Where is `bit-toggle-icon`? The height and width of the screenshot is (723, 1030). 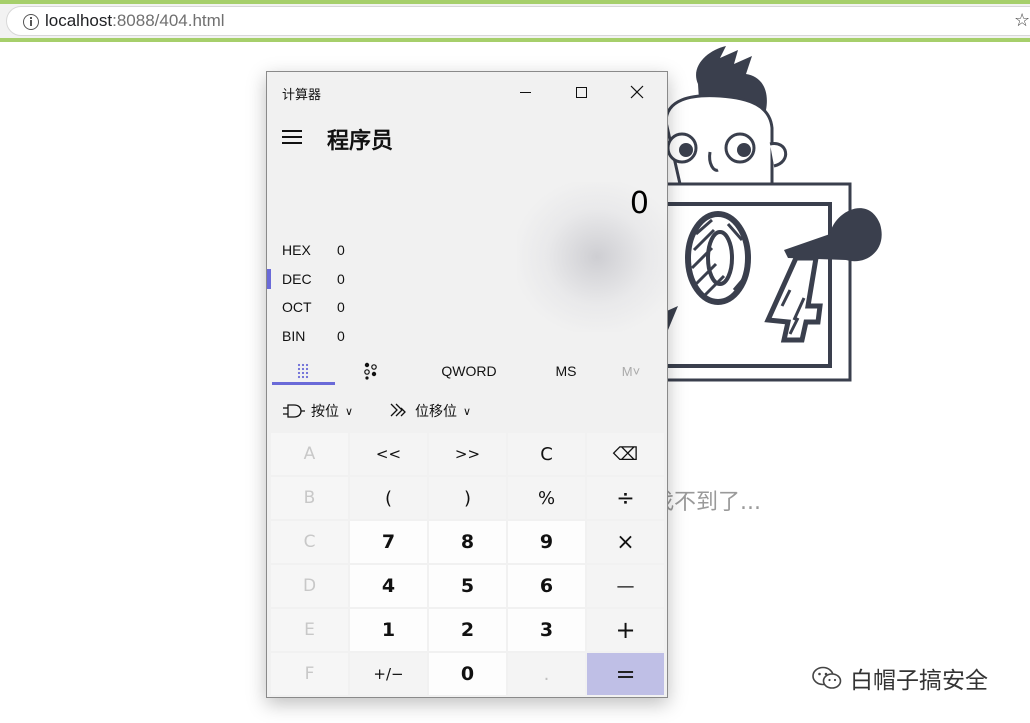
bit-toggle-icon is located at coordinates (370, 371).